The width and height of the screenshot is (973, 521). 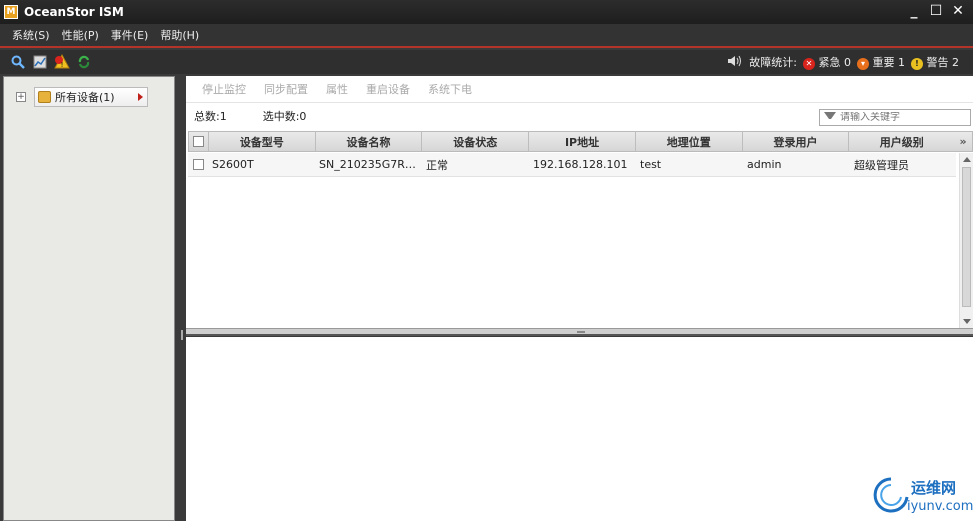 What do you see at coordinates (182, 298) in the screenshot?
I see `vertical-splitter` at bounding box center [182, 298].